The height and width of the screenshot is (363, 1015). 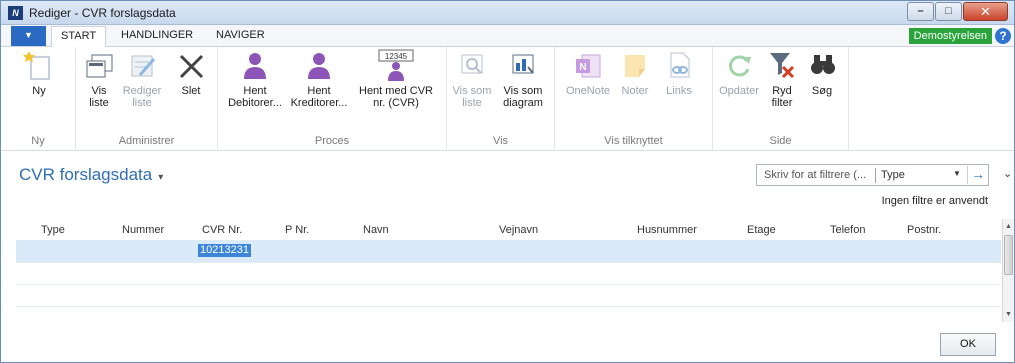 What do you see at coordinates (1008, 226) in the screenshot?
I see `scroll-up-icon: ▲` at bounding box center [1008, 226].